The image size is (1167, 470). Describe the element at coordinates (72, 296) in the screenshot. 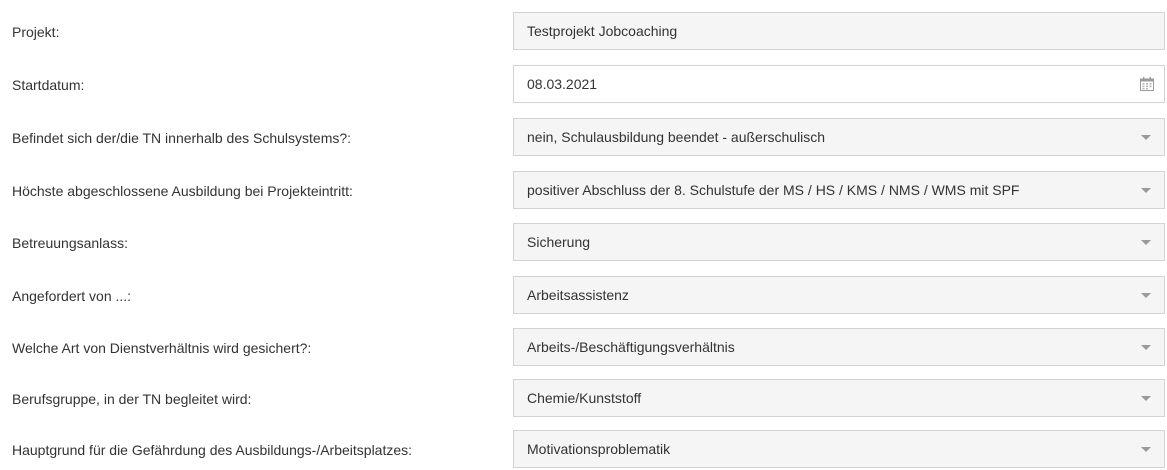

I see `field-label: Angefordert von ...:` at that location.